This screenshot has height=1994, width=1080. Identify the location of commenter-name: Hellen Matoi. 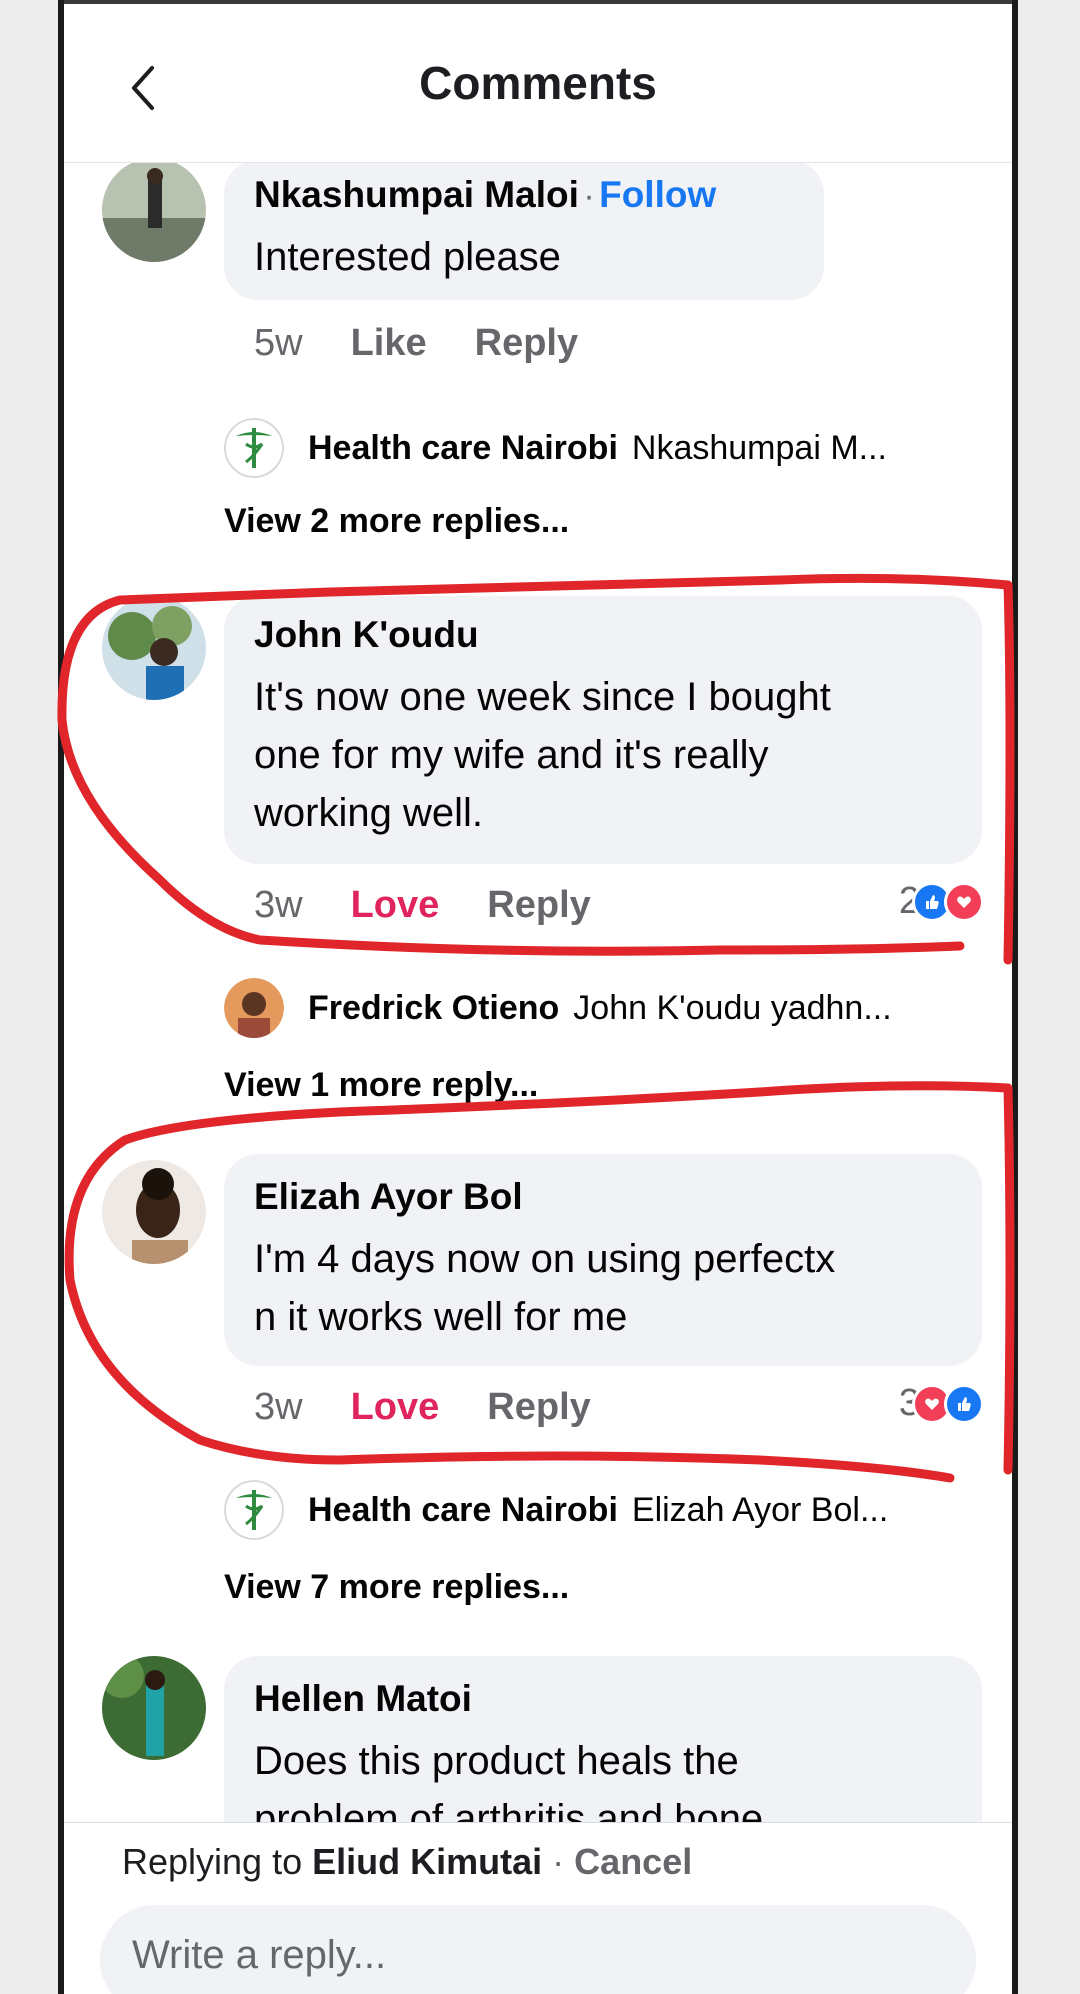
(363, 1699).